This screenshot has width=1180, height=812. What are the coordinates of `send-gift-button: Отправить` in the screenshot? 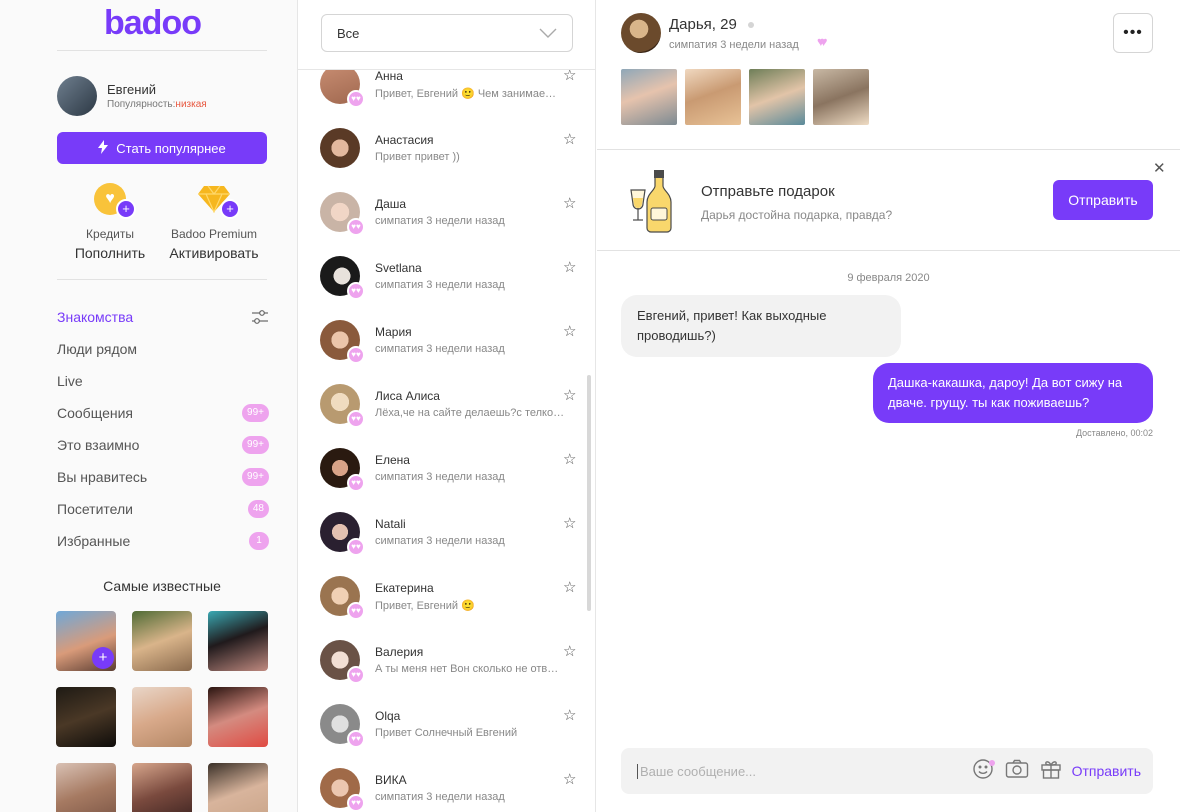 It's located at (1103, 200).